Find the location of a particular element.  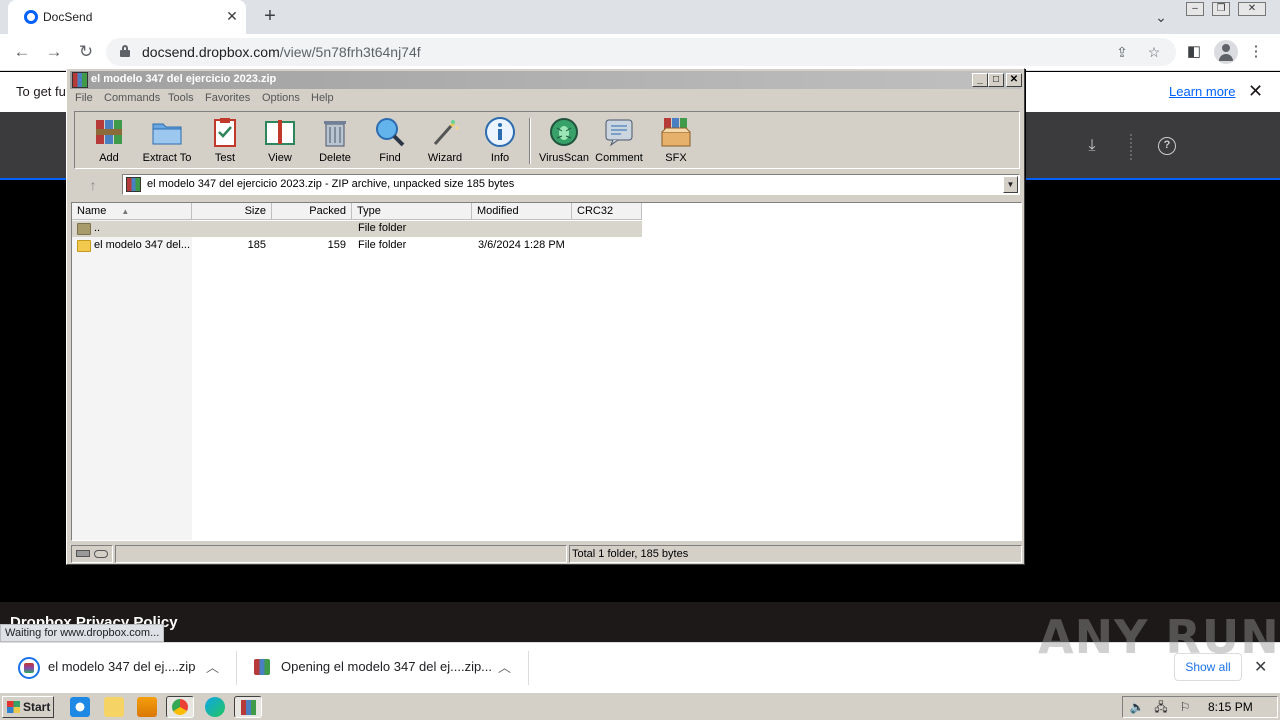

download-item-opening: Opening el modelo 347 del ej....zip... ︿ is located at coordinates (382, 668).